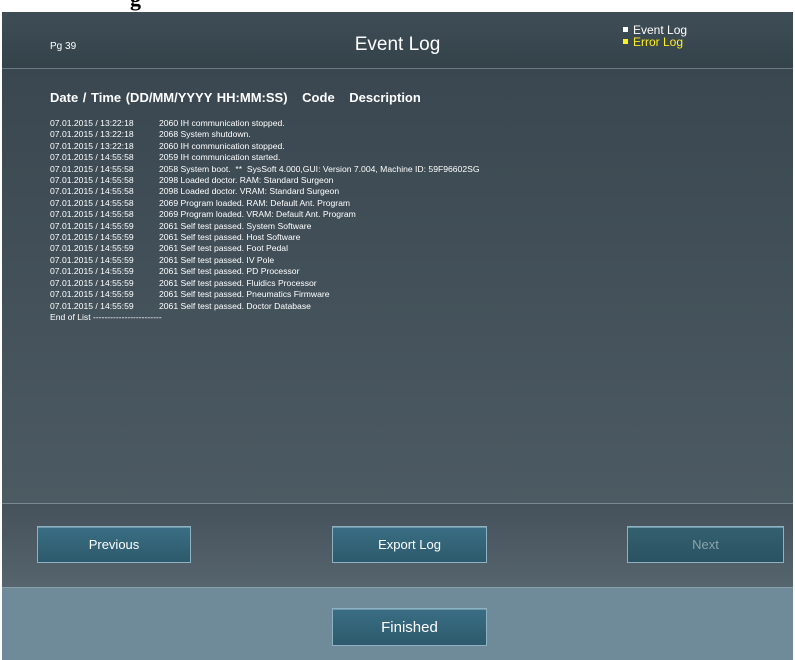  What do you see at coordinates (385, 97) in the screenshot?
I see `column-header-description: Description` at bounding box center [385, 97].